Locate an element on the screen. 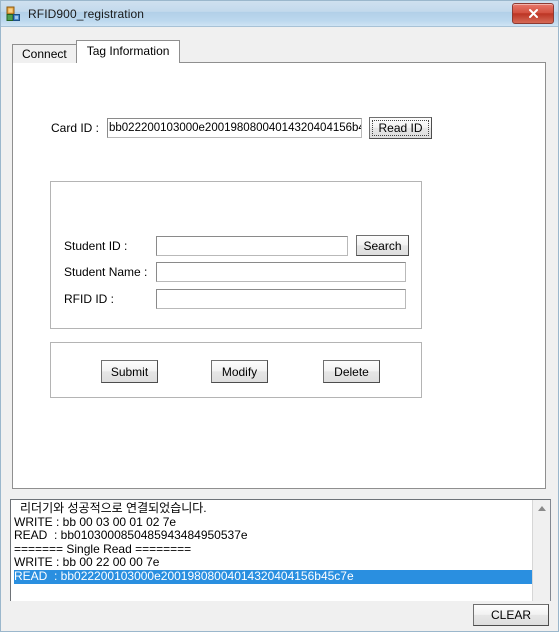 The image size is (559, 632). rfid-id-input is located at coordinates (281, 299).